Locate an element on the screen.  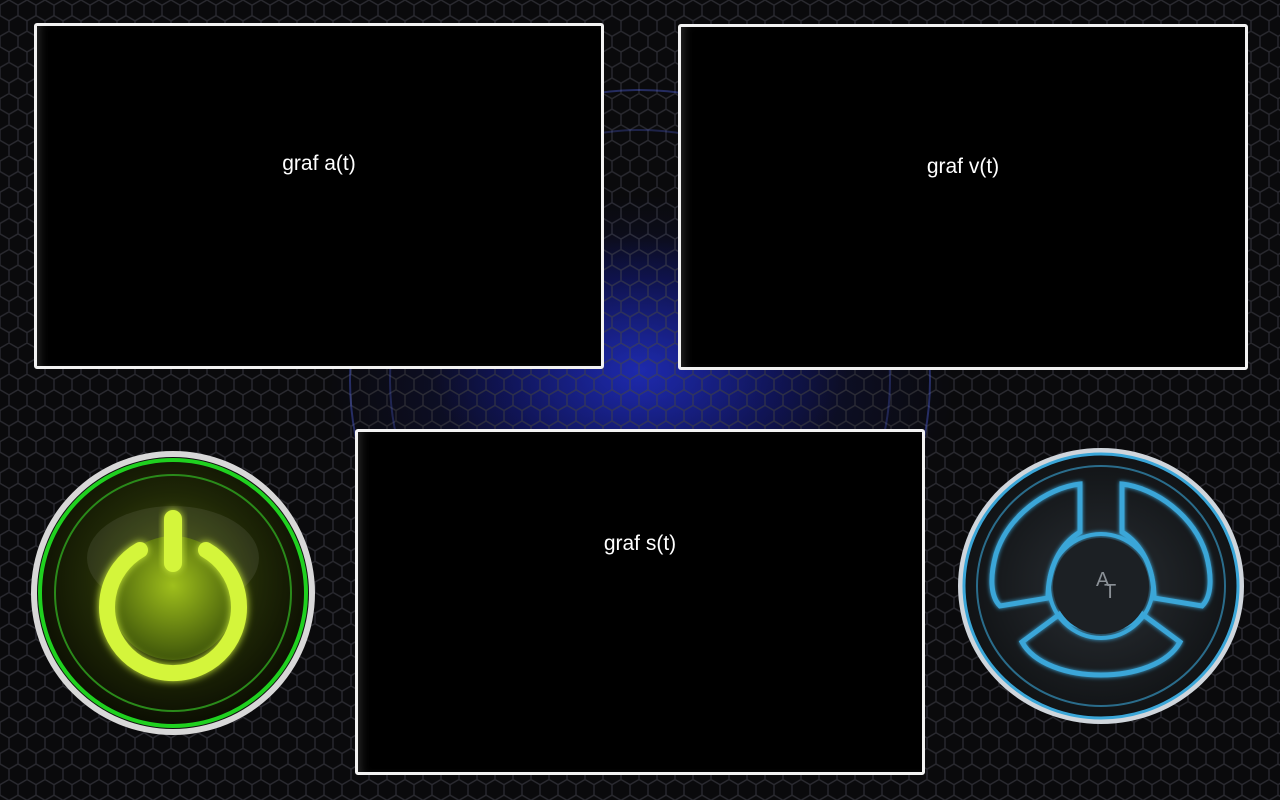
power-icon is located at coordinates (173, 593).